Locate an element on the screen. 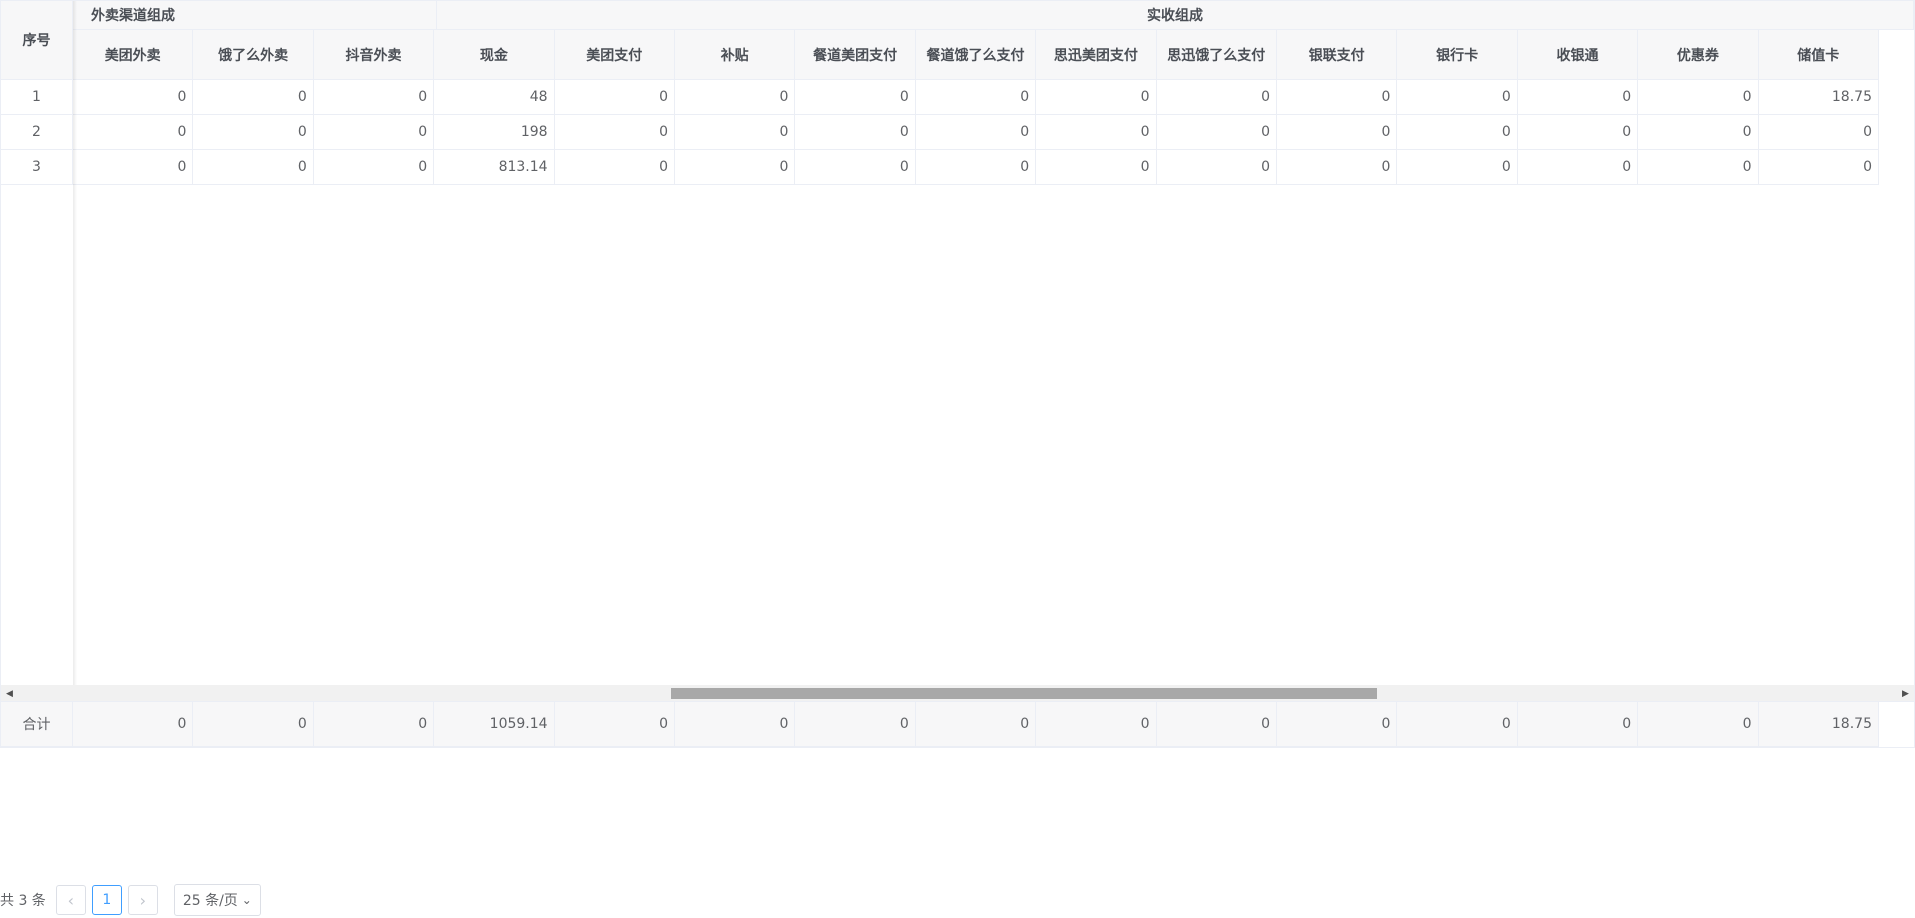 The height and width of the screenshot is (918, 1915). fixed-column-shadow is located at coordinates (75, 374).